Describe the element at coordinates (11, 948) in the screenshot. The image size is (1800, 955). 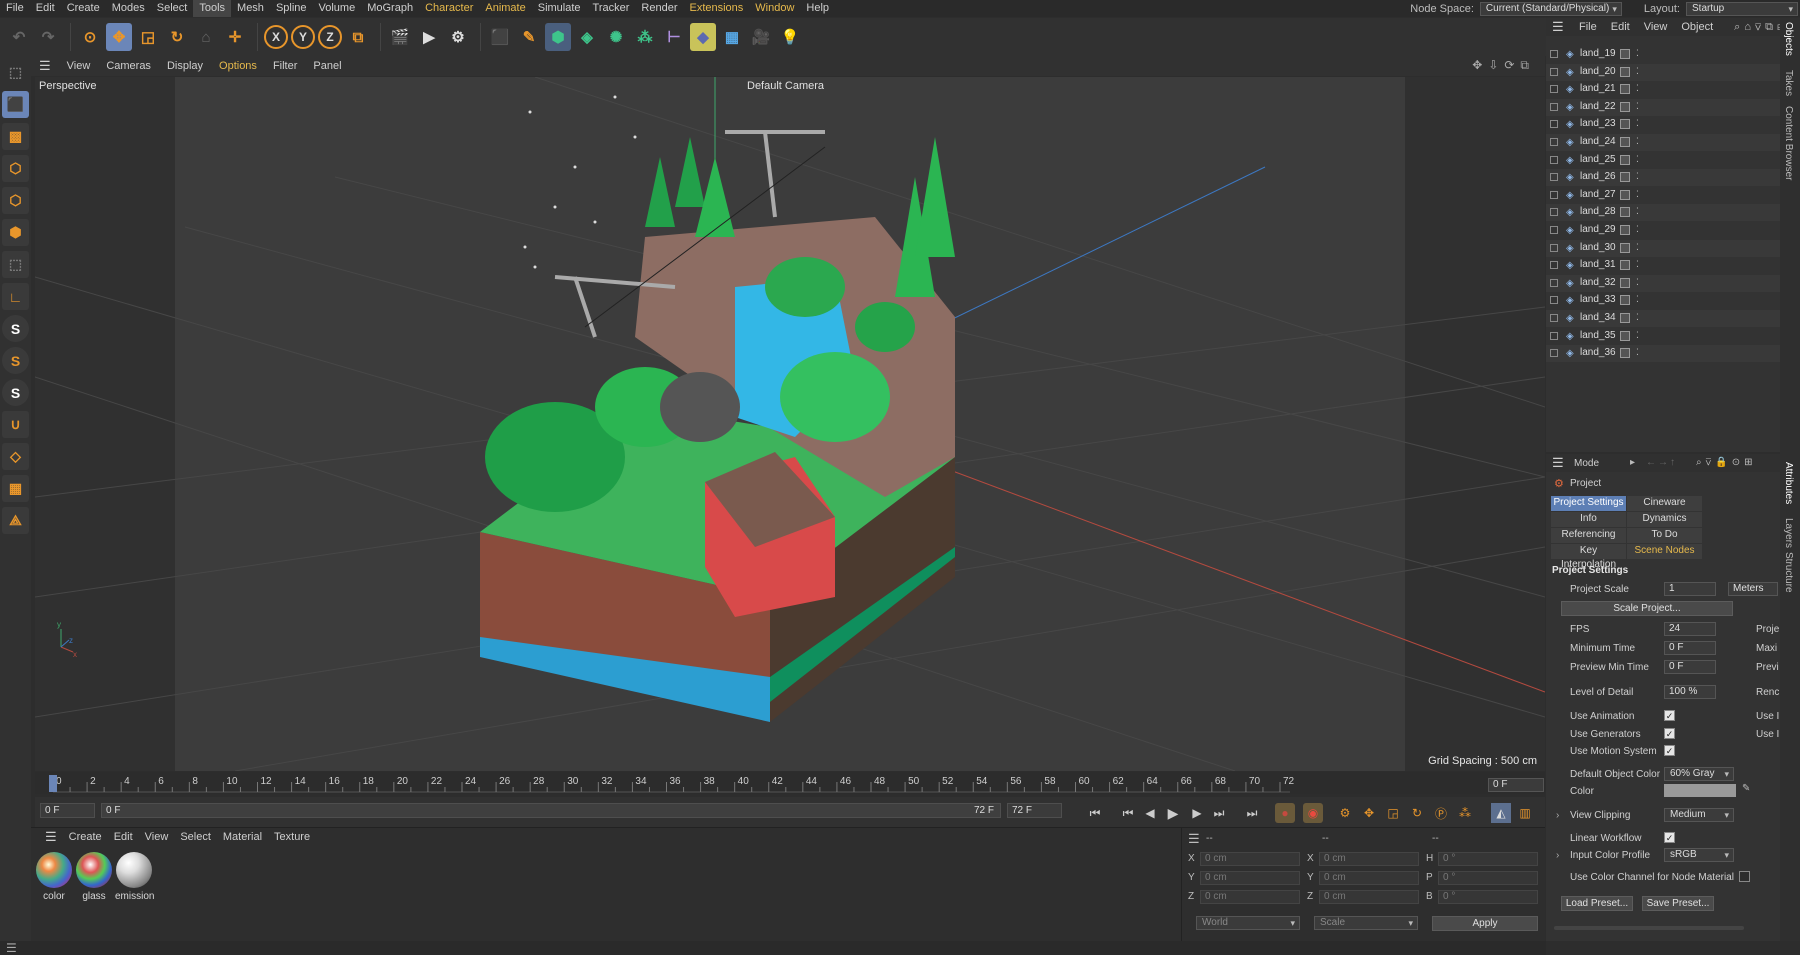
I see `status-hamburger-icon: ☰` at that location.